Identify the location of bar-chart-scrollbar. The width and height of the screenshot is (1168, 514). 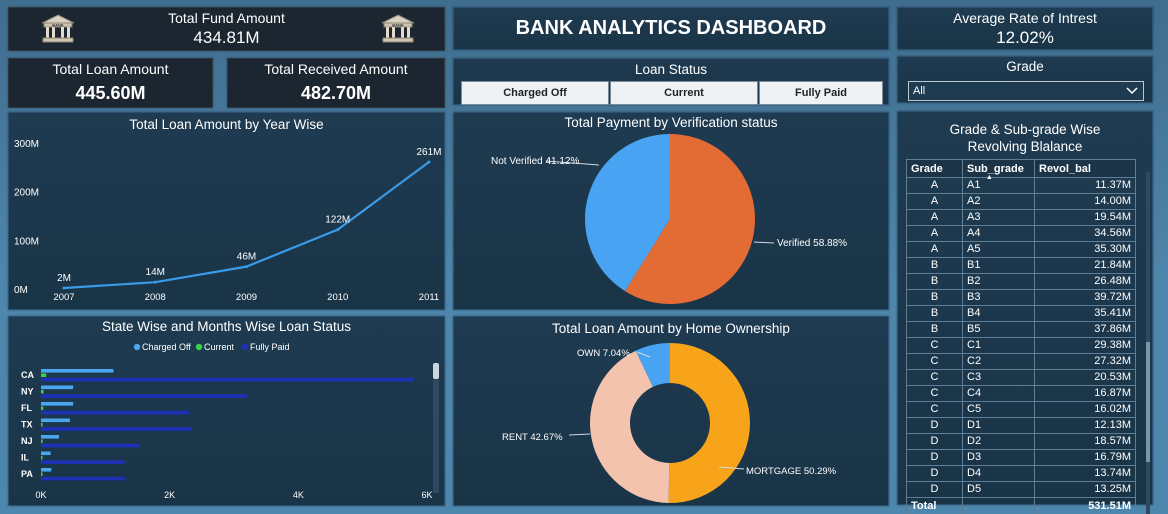
(436, 428).